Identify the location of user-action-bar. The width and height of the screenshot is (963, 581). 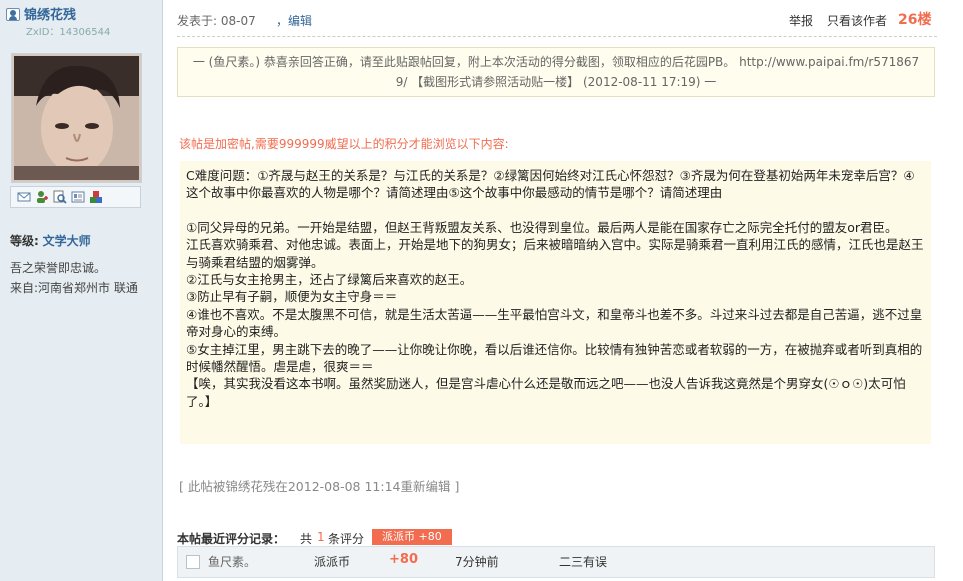
(75, 197).